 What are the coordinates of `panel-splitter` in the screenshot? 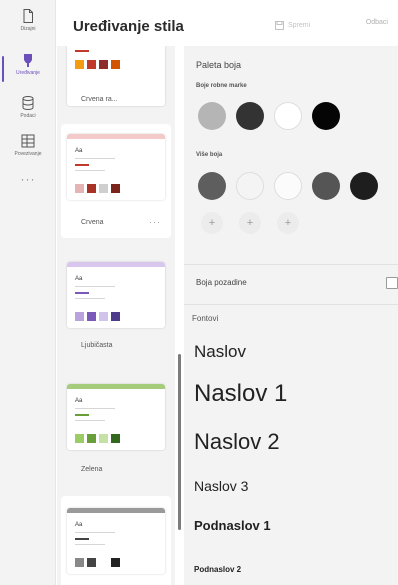 It's located at (179, 442).